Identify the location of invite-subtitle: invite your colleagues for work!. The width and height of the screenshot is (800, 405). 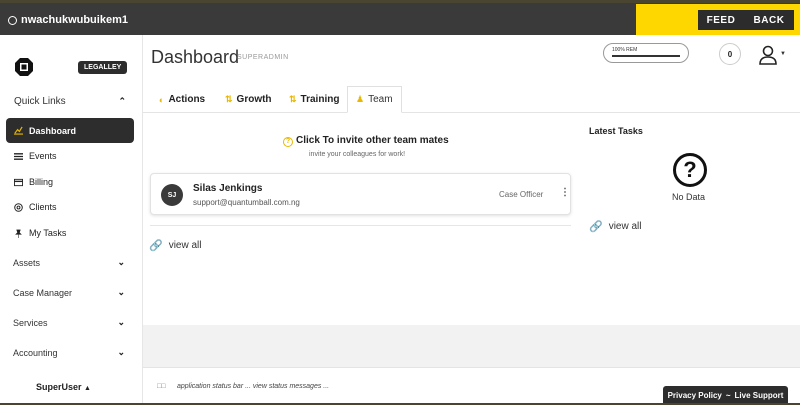
(357, 154).